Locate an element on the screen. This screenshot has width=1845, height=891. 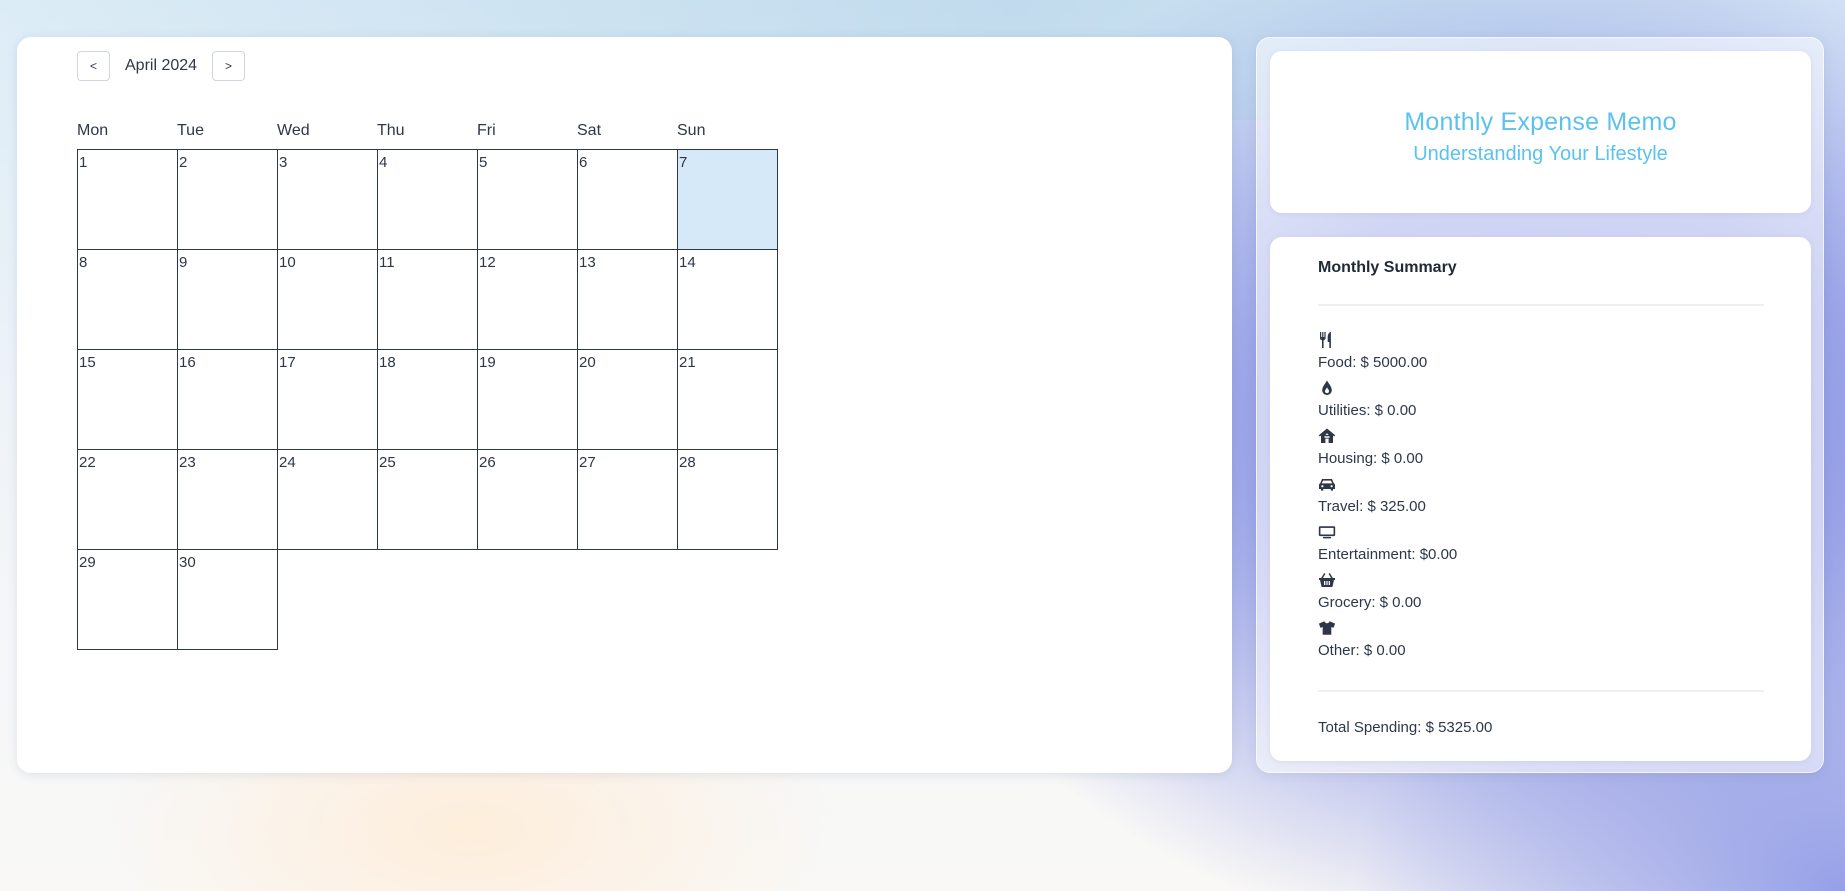
month-label: April 2024 is located at coordinates (161, 65).